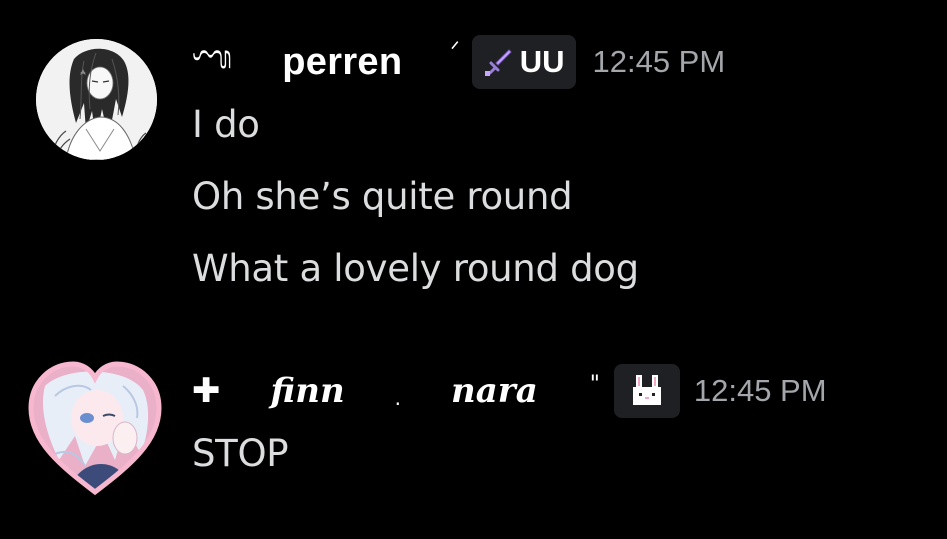  What do you see at coordinates (206, 391) in the screenshot?
I see `username-prefix-glyph: ✚` at bounding box center [206, 391].